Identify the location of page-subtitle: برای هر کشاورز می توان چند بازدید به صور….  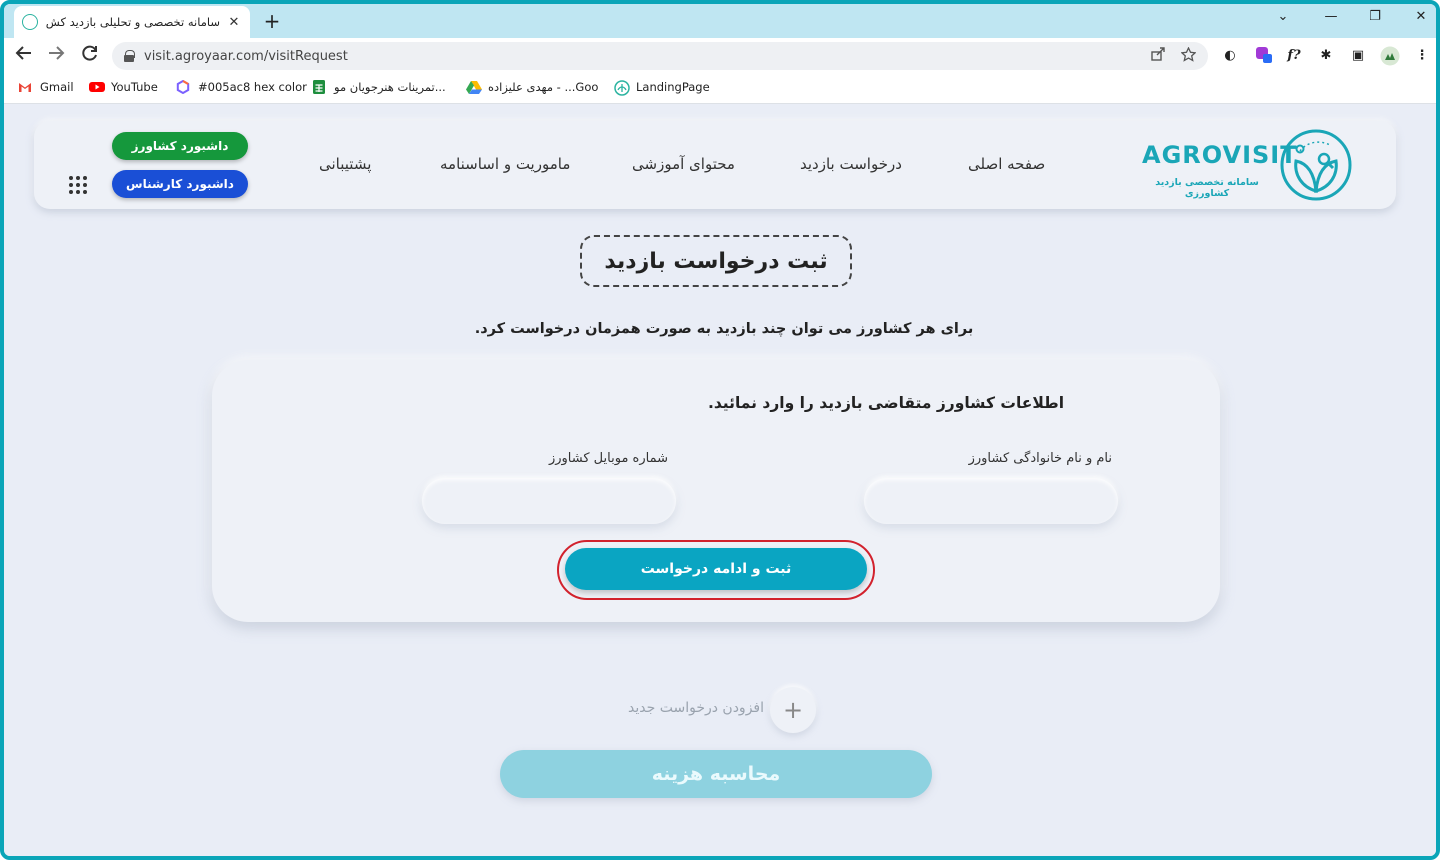
(724, 329).